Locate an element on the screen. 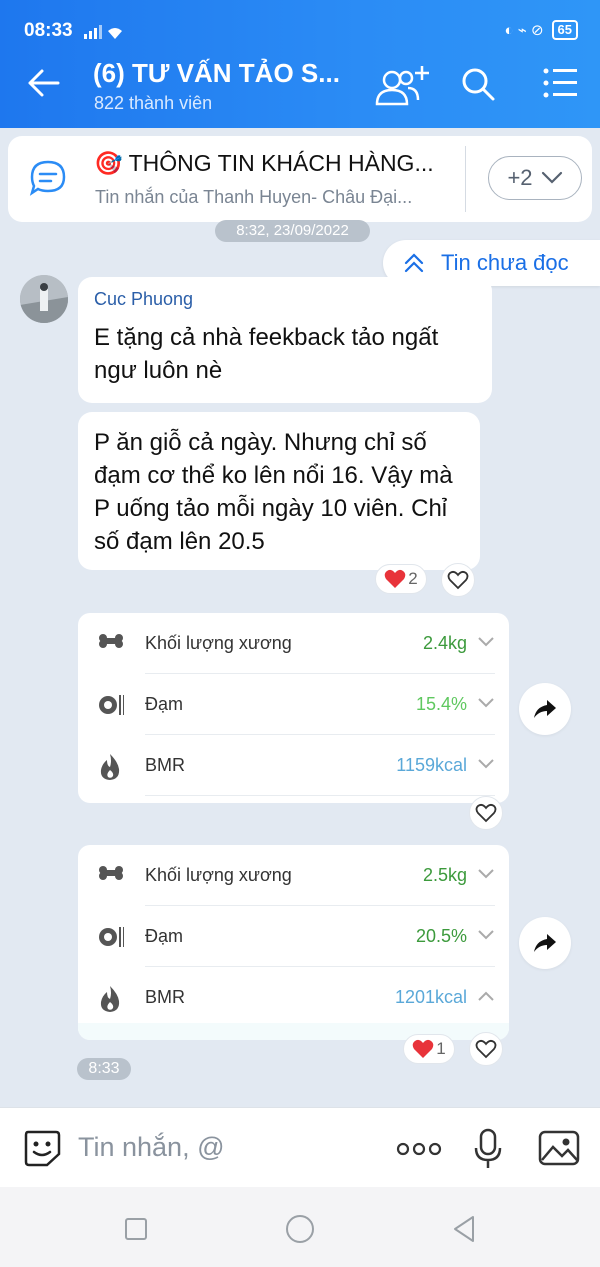  chevron-up-icon is located at coordinates (486, 998).